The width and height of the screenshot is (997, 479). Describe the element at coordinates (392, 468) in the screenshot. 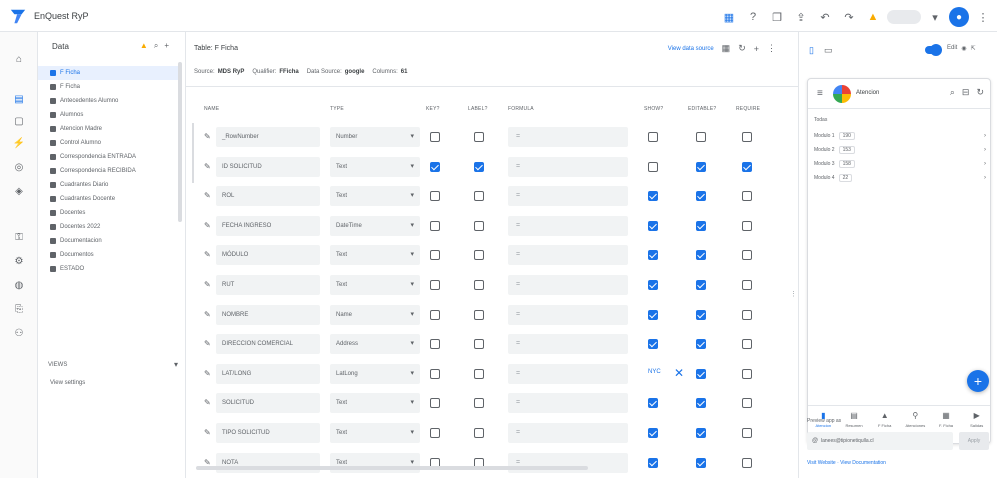

I see `horizontal-scrollbar` at that location.